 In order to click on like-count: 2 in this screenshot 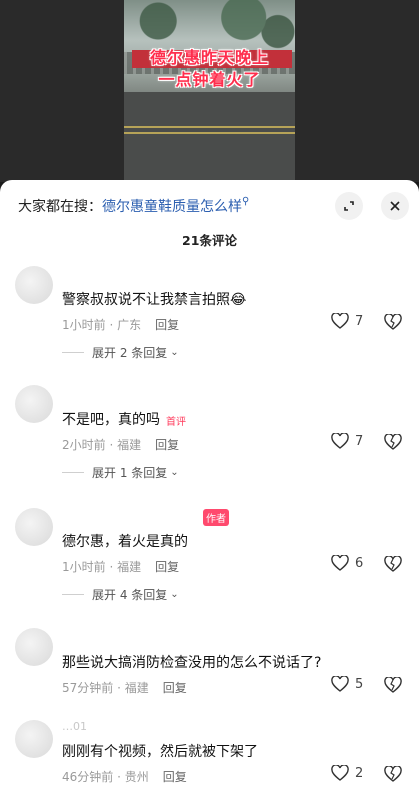, I will do `click(359, 773)`.